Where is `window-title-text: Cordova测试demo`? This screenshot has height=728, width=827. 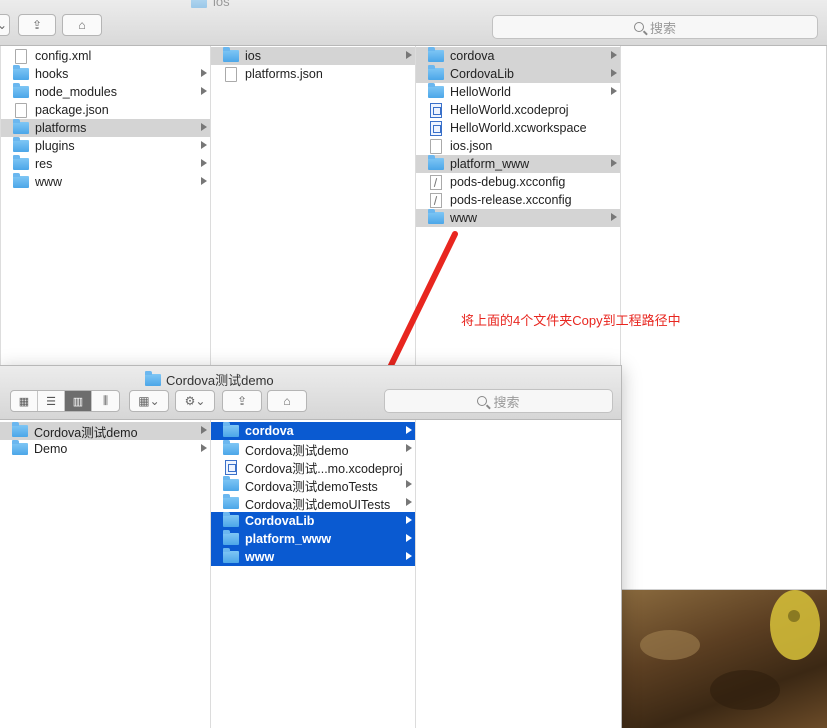
window-title-text: Cordova测试demo is located at coordinates (220, 380).